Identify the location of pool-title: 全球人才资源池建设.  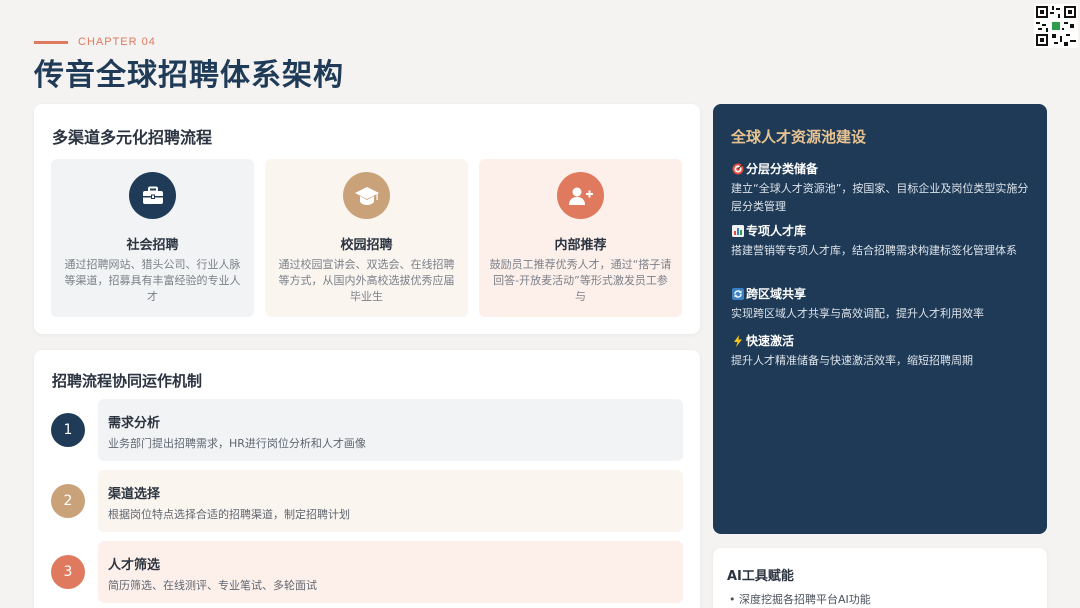
(799, 137).